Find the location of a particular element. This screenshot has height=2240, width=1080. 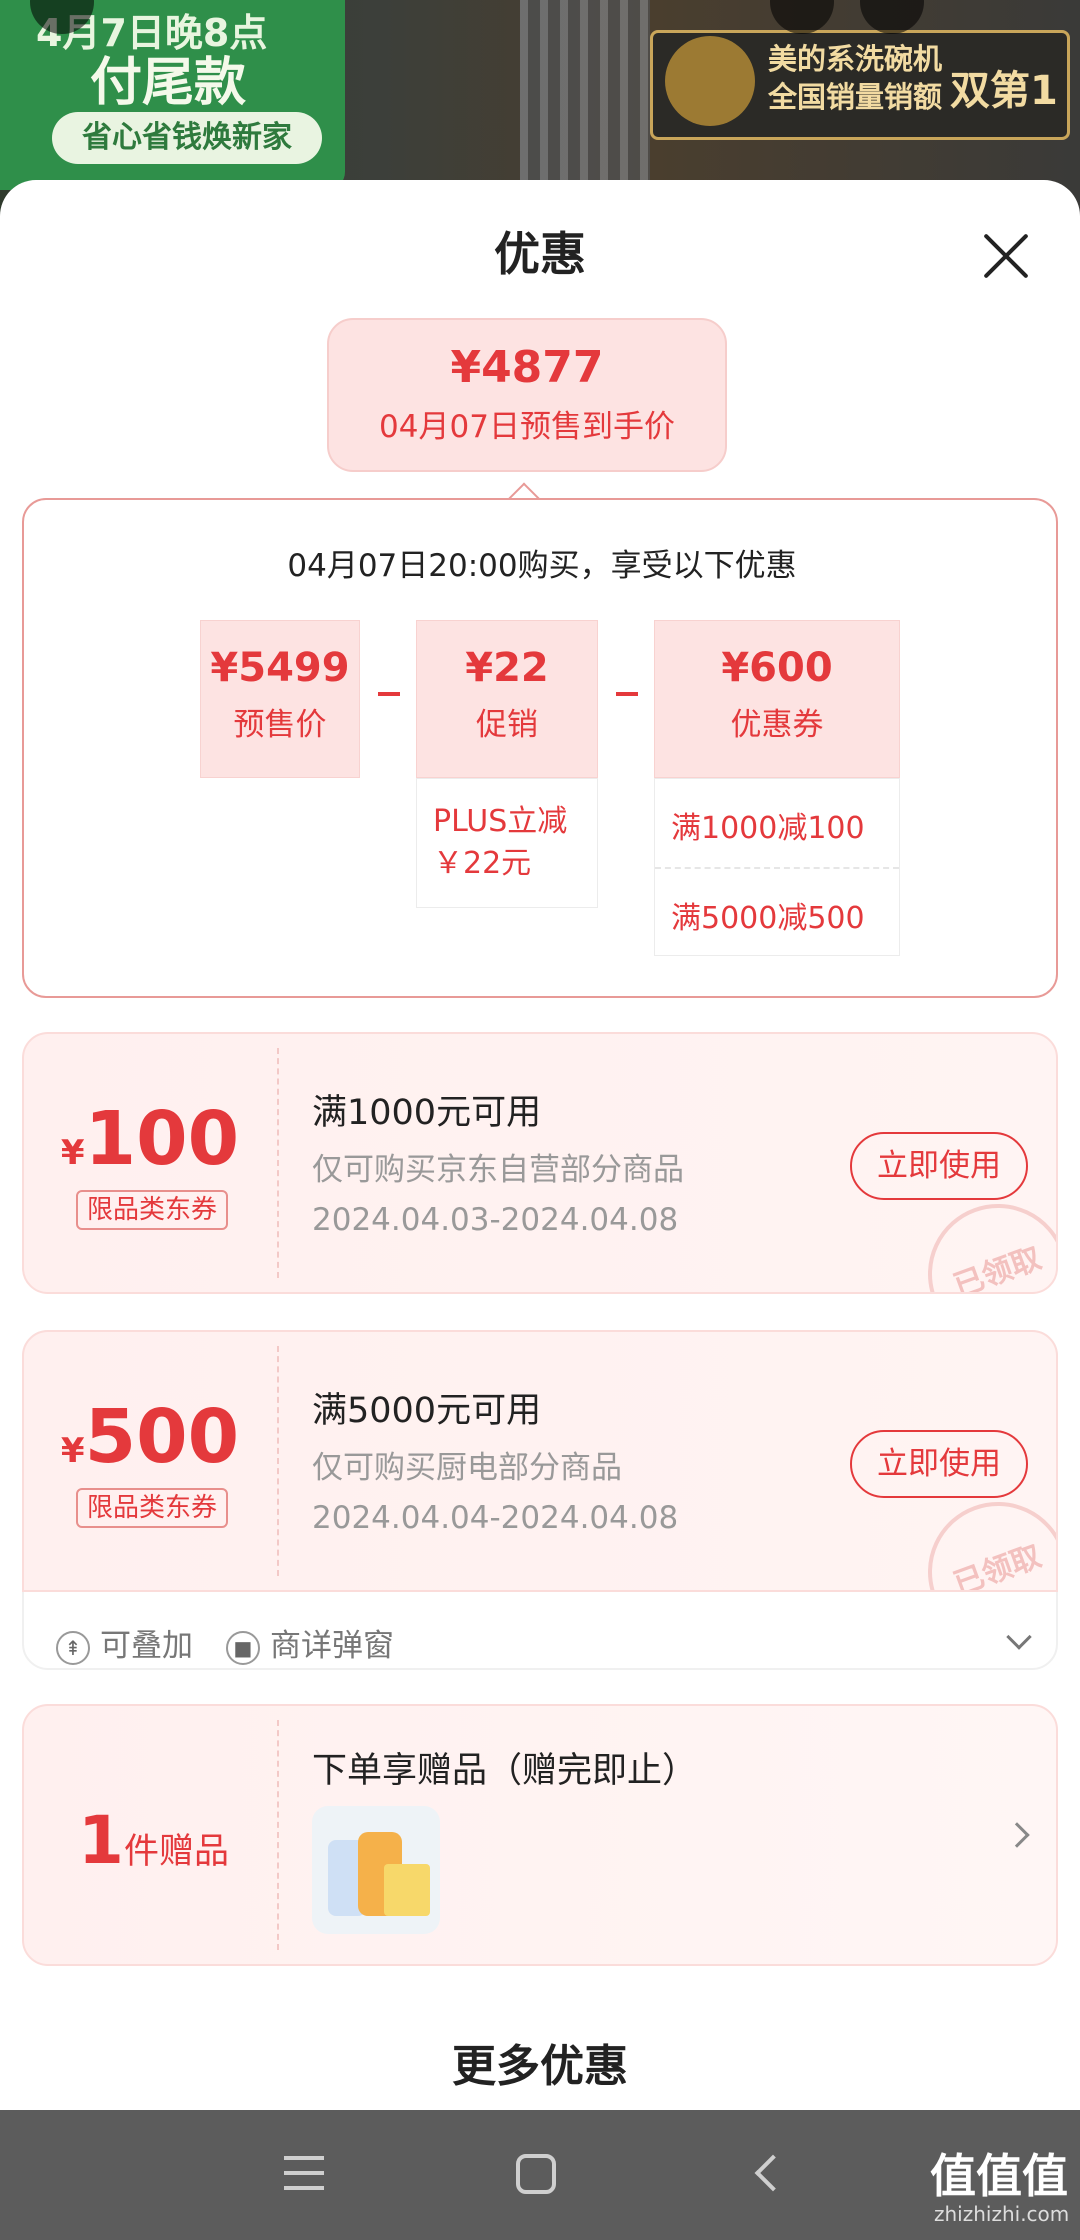

coupon-value-amount: 100 is located at coordinates (162, 1139).